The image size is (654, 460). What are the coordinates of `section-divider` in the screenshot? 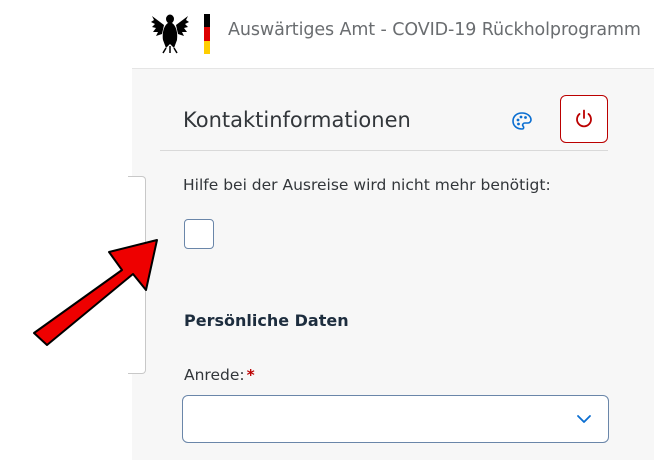 It's located at (384, 150).